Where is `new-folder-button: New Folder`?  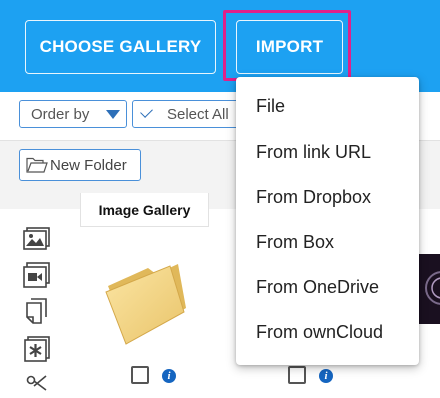
new-folder-button: New Folder is located at coordinates (80, 165).